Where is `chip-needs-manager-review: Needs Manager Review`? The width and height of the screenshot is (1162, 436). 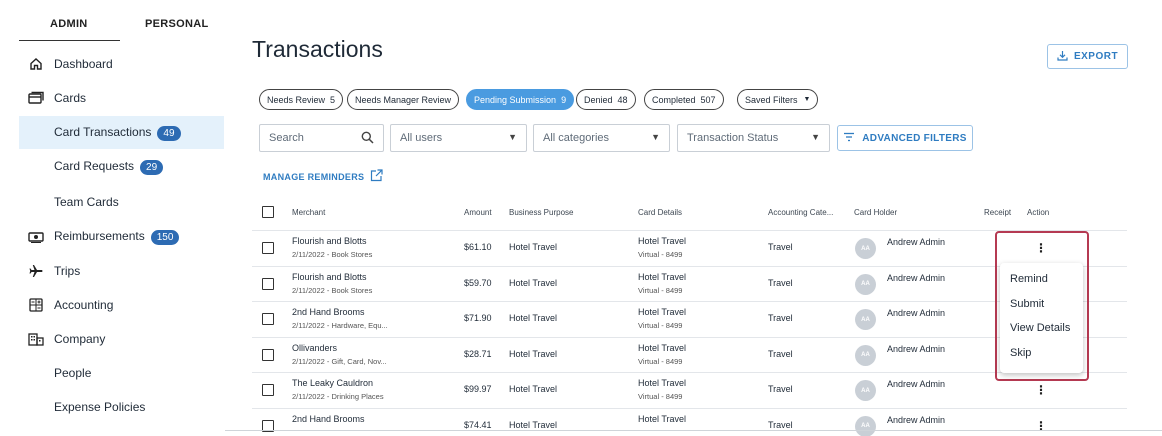 chip-needs-manager-review: Needs Manager Review is located at coordinates (403, 99).